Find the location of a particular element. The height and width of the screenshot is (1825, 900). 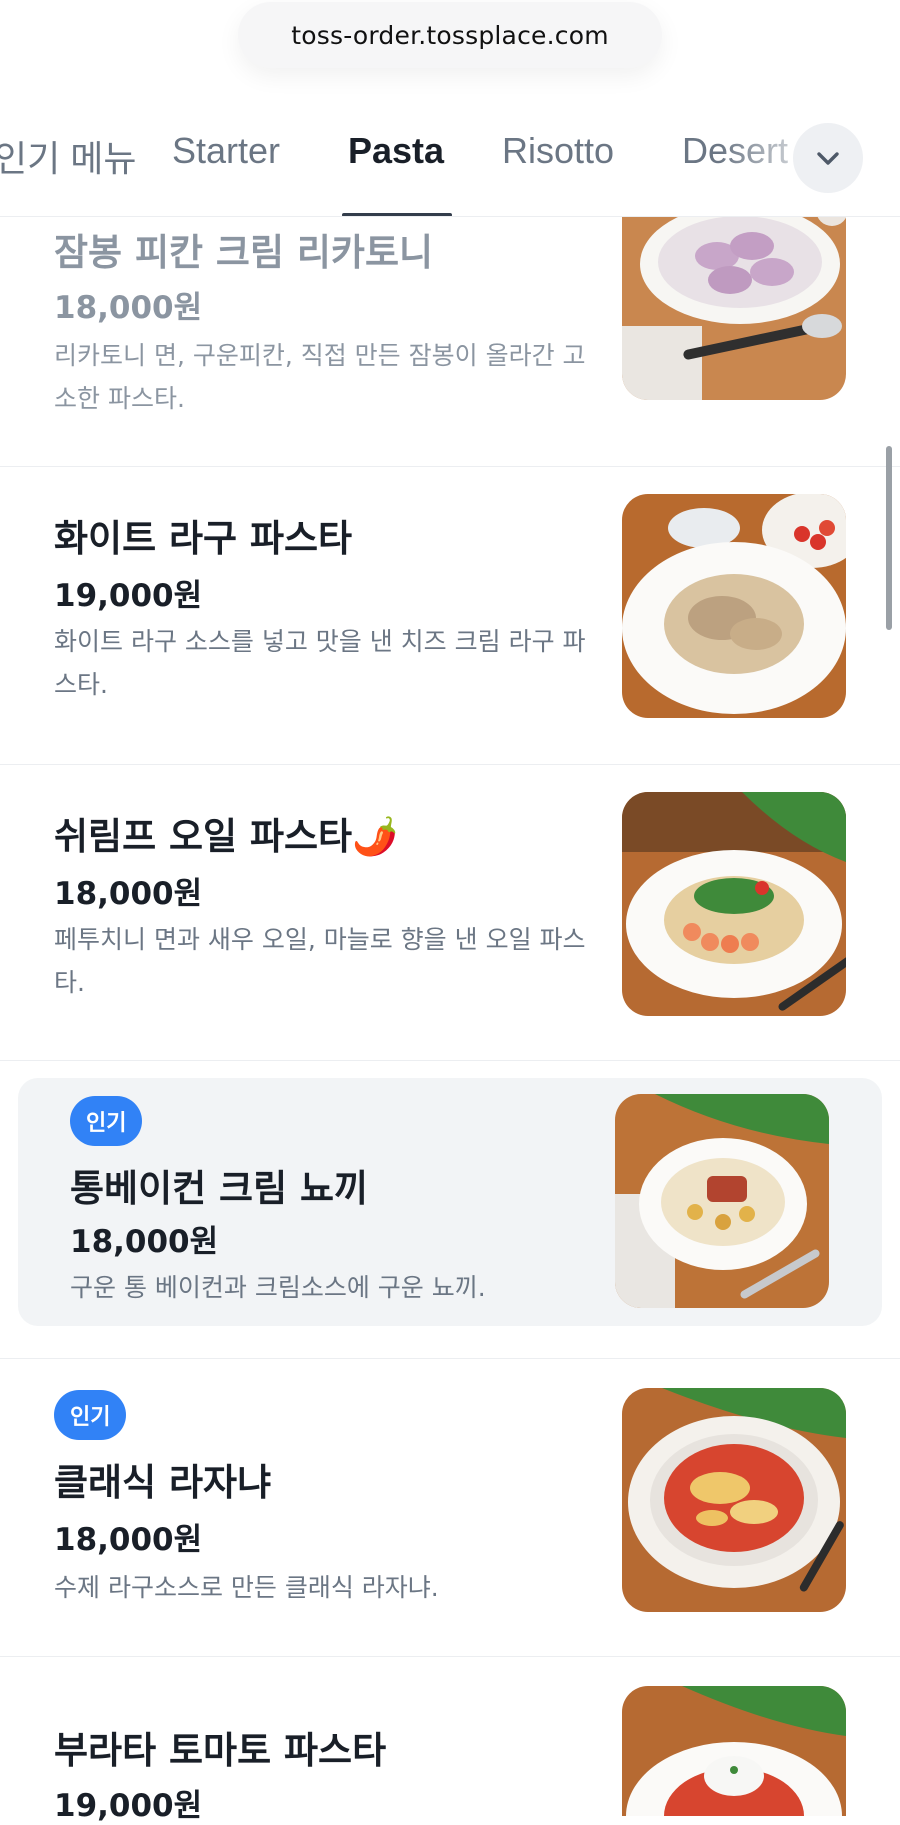

menu-item-name: 부라타 토마토 파스타 is located at coordinates (220, 1750).